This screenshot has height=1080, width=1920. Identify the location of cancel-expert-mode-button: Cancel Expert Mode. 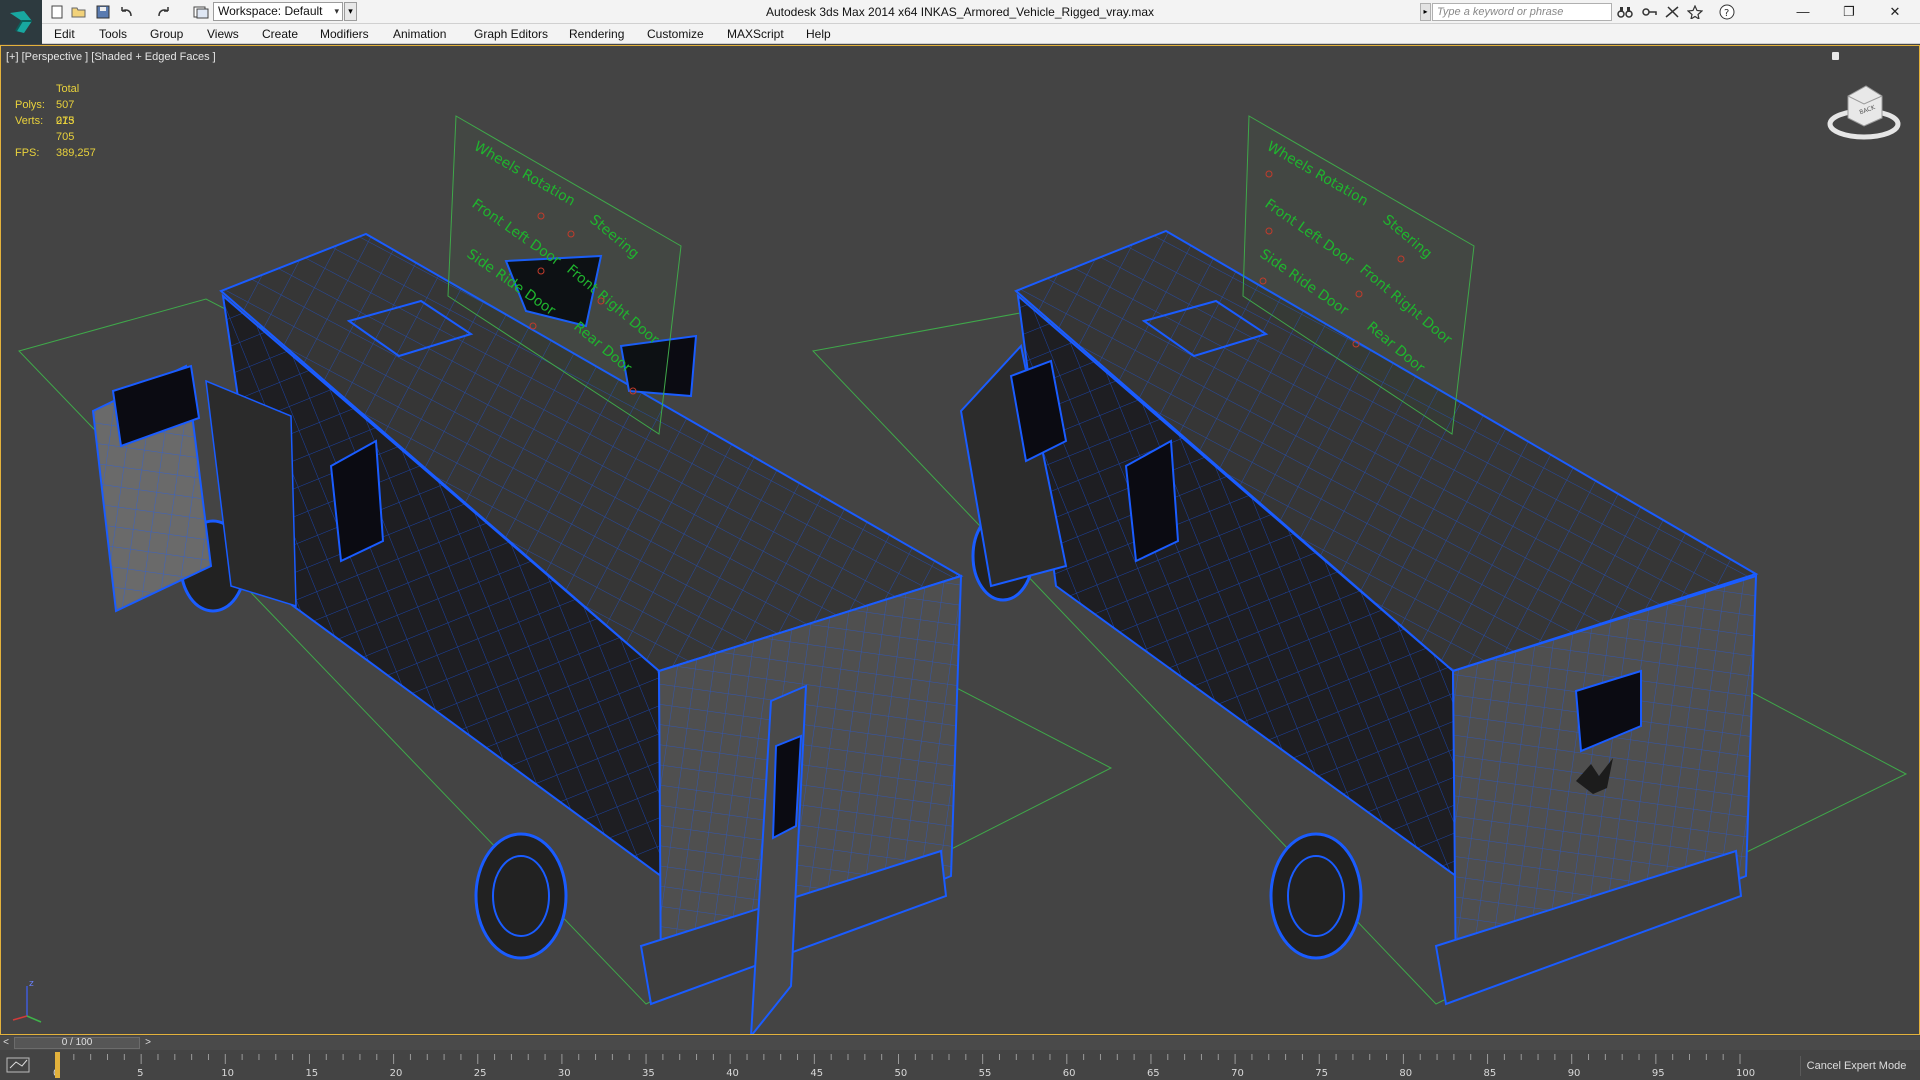
(1856, 1066).